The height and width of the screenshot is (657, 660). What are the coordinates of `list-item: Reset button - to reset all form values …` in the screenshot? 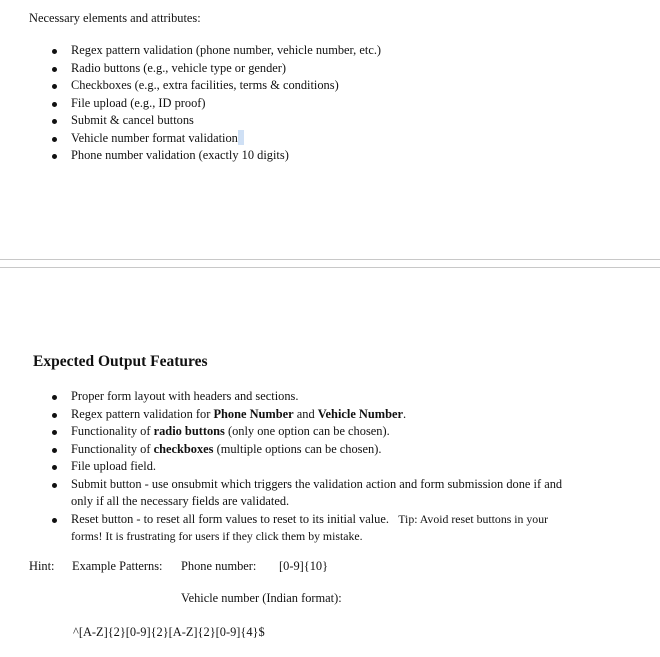 It's located at (314, 528).